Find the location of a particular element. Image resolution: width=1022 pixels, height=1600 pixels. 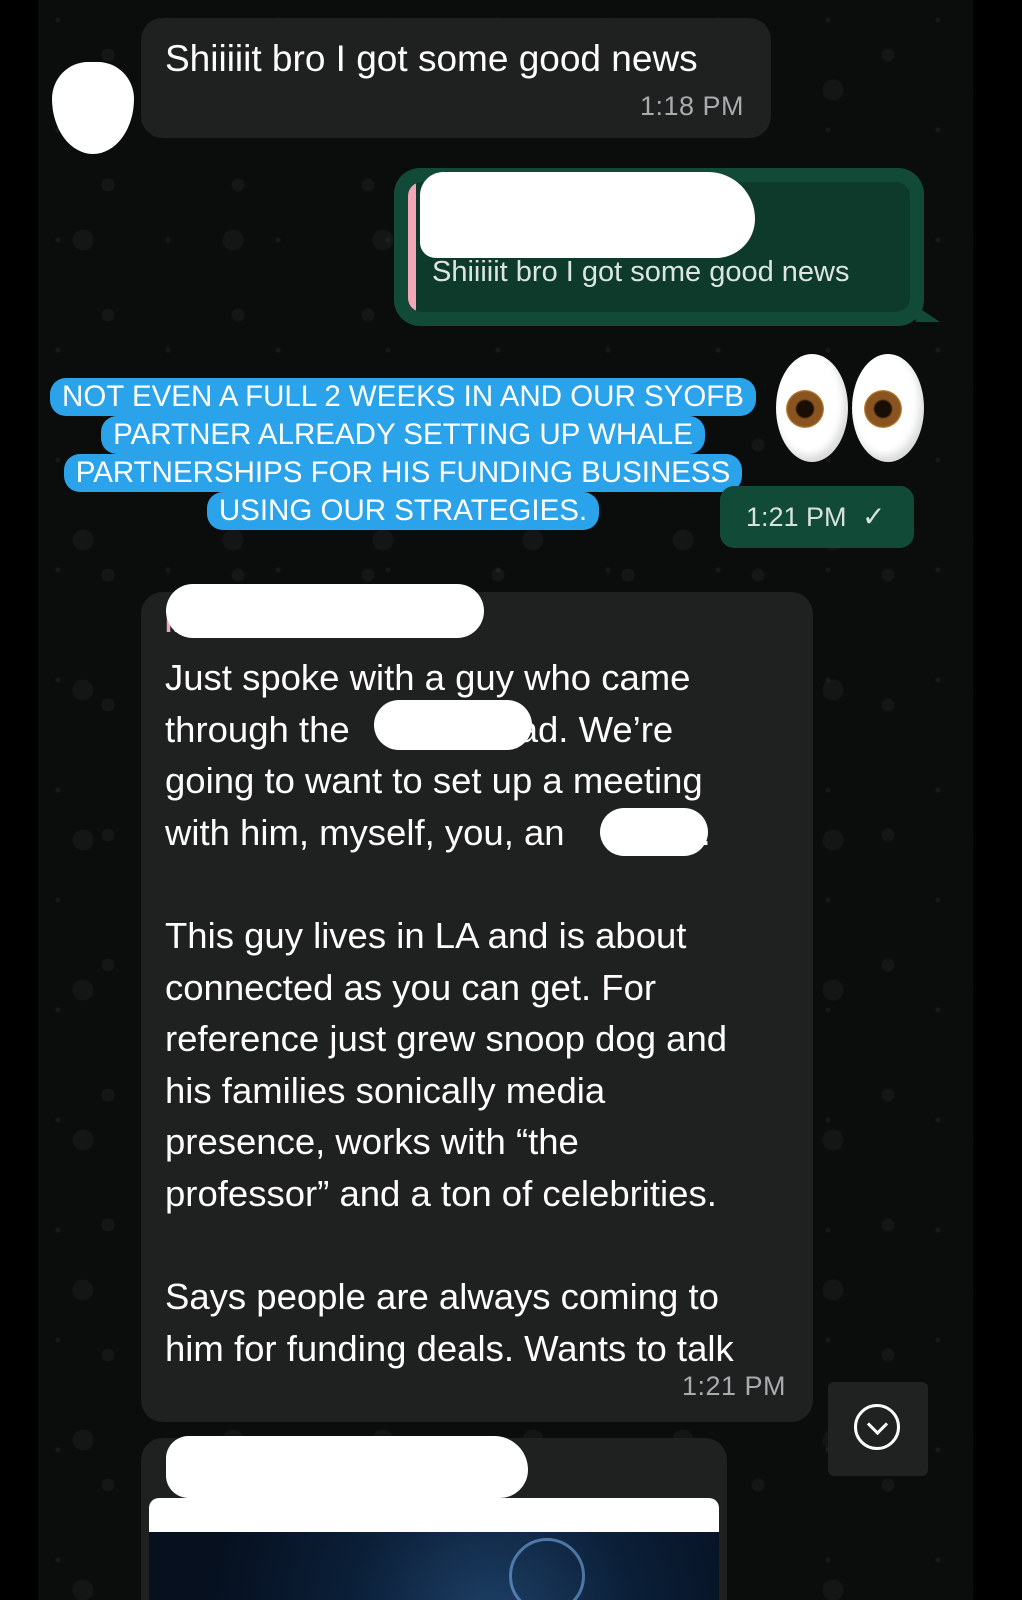

link-preview-image is located at coordinates (434, 1566).